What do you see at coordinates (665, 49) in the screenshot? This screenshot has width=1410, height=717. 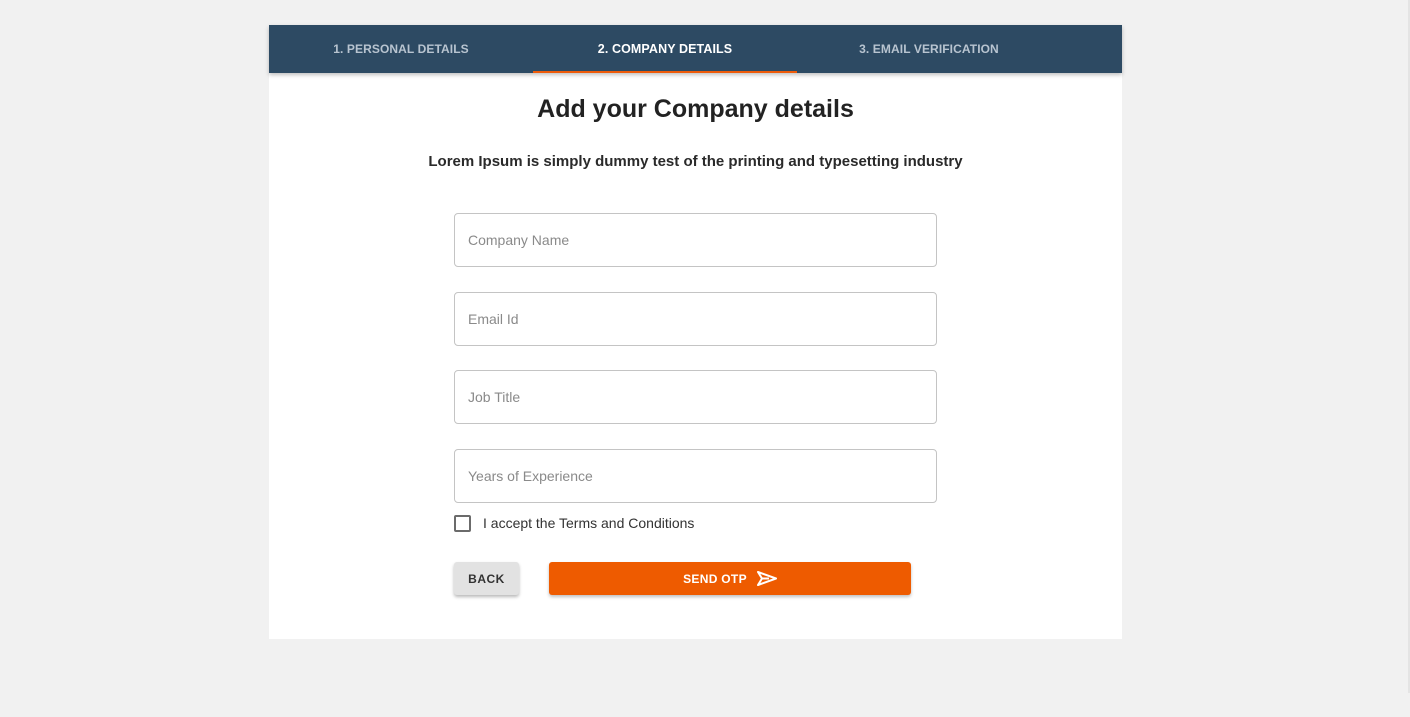 I see `tab-company-details: 2. COMPANY DETAILS` at bounding box center [665, 49].